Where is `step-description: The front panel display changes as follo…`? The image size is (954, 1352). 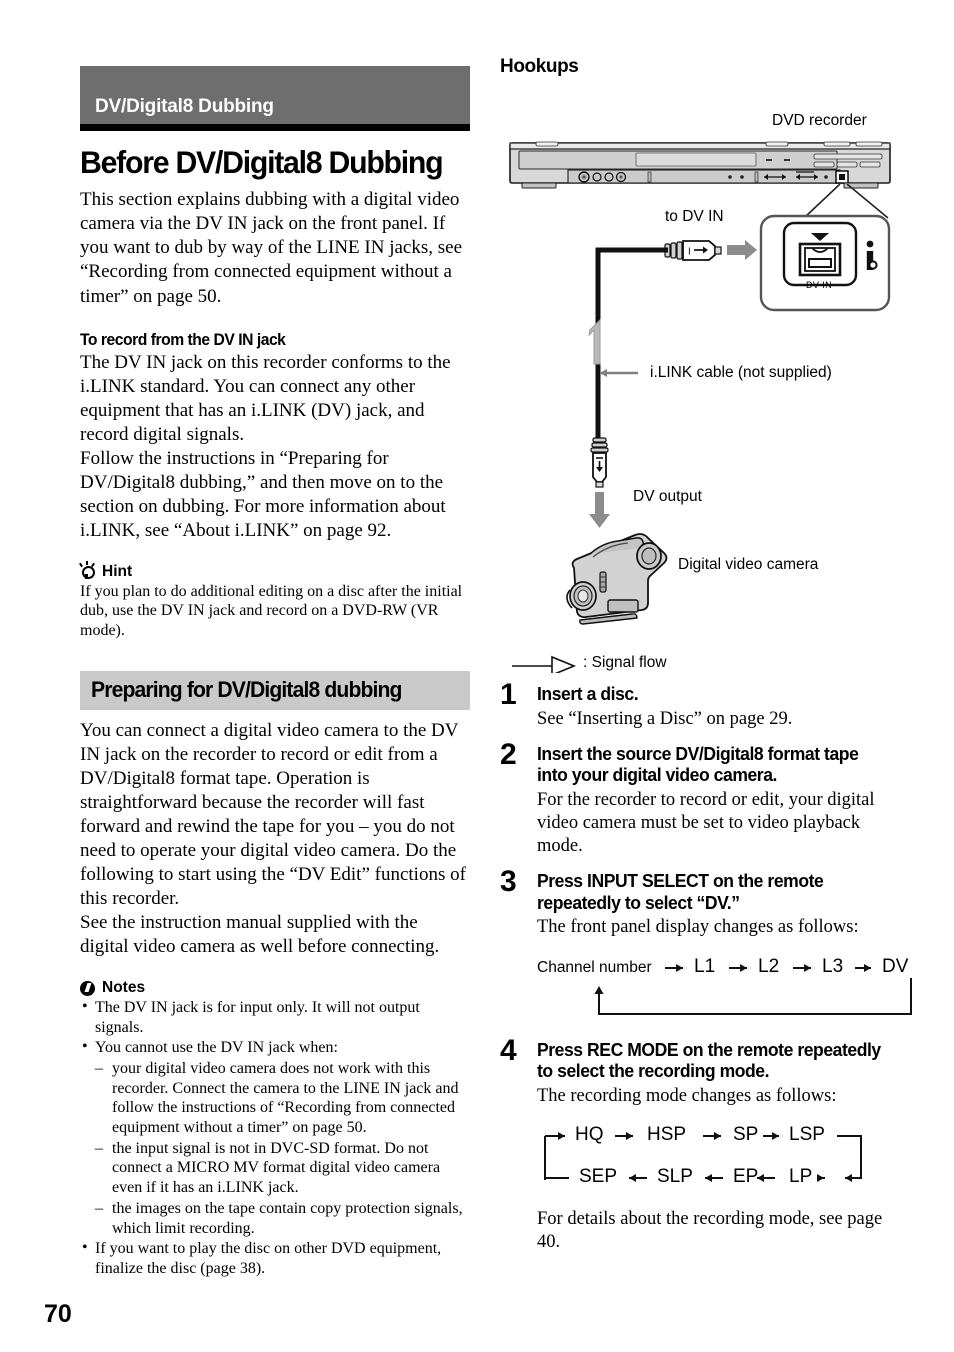 step-description: The front panel display changes as follo… is located at coordinates (698, 927).